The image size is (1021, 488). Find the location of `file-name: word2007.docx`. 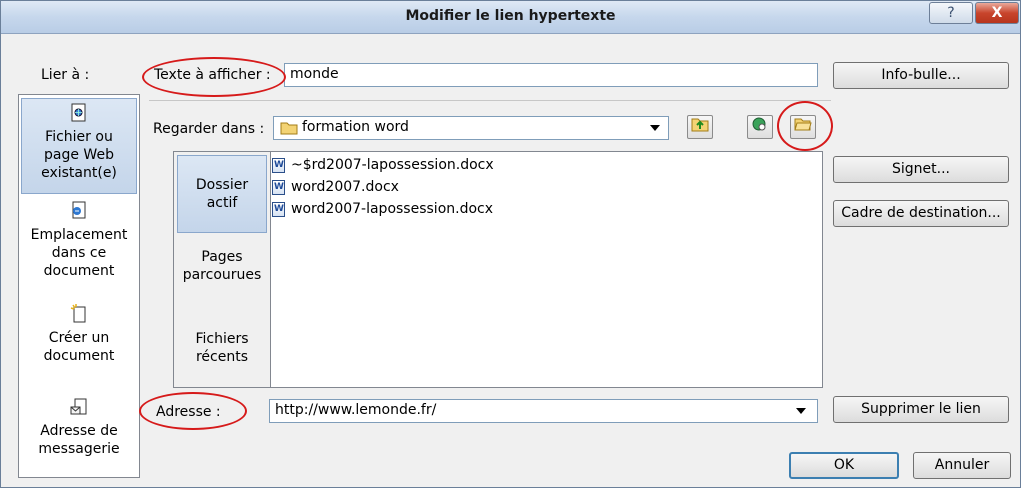

file-name: word2007.docx is located at coordinates (345, 187).